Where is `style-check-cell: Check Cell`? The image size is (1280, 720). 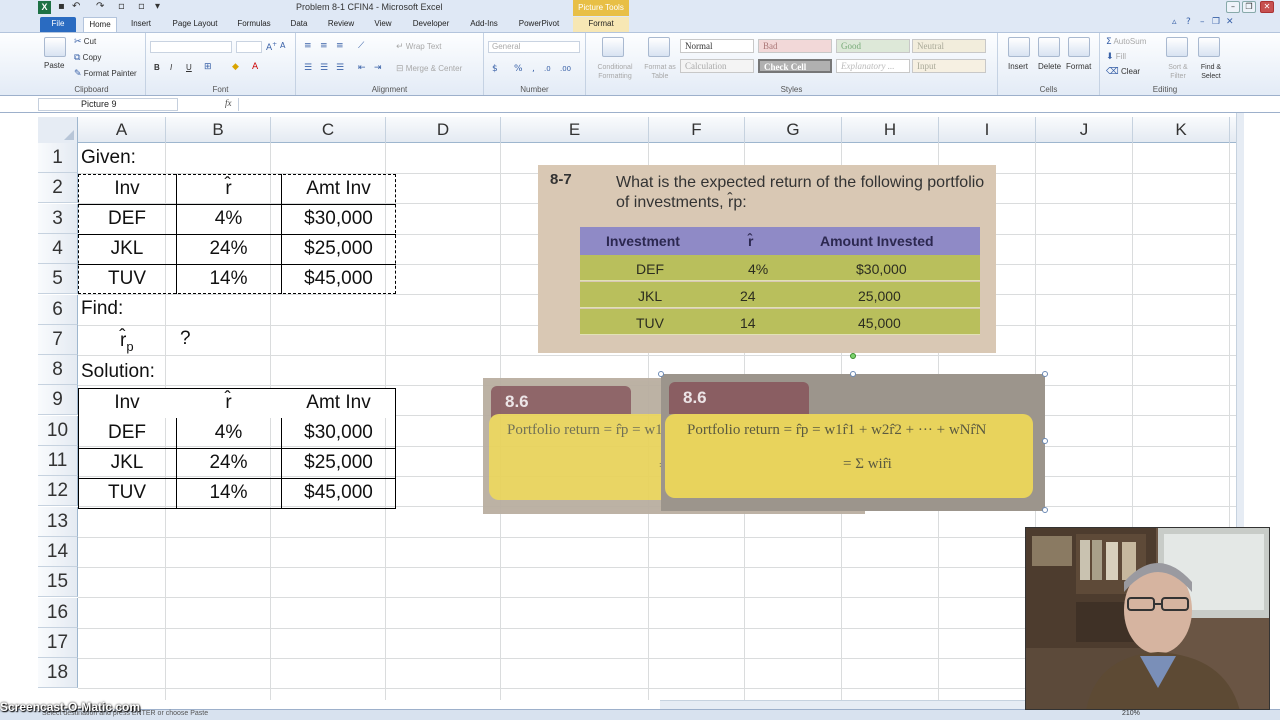 style-check-cell: Check Cell is located at coordinates (795, 66).